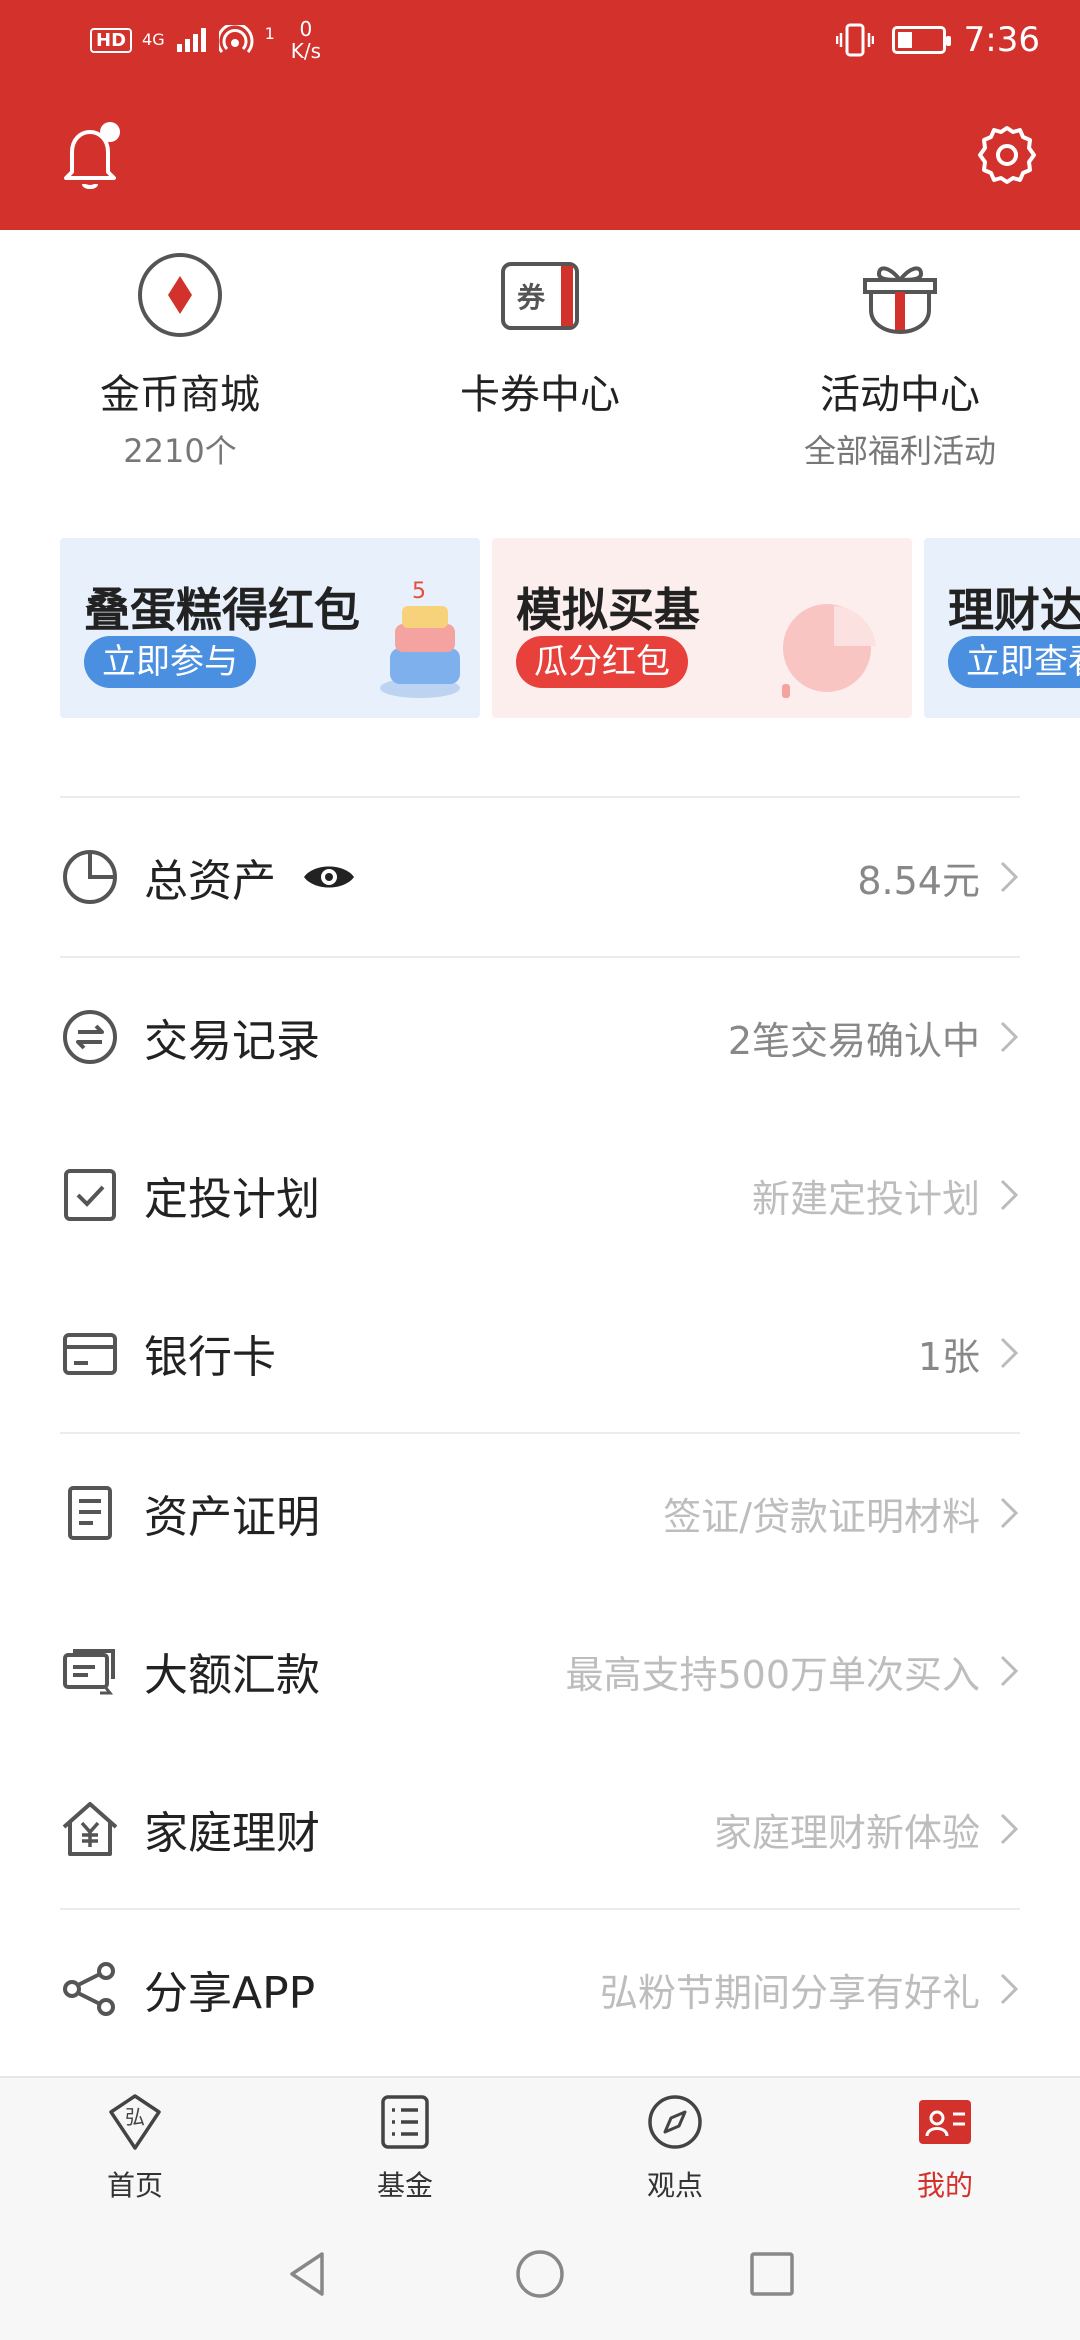 The height and width of the screenshot is (2340, 1080). I want to click on settings-gear-icon, so click(1007, 155).